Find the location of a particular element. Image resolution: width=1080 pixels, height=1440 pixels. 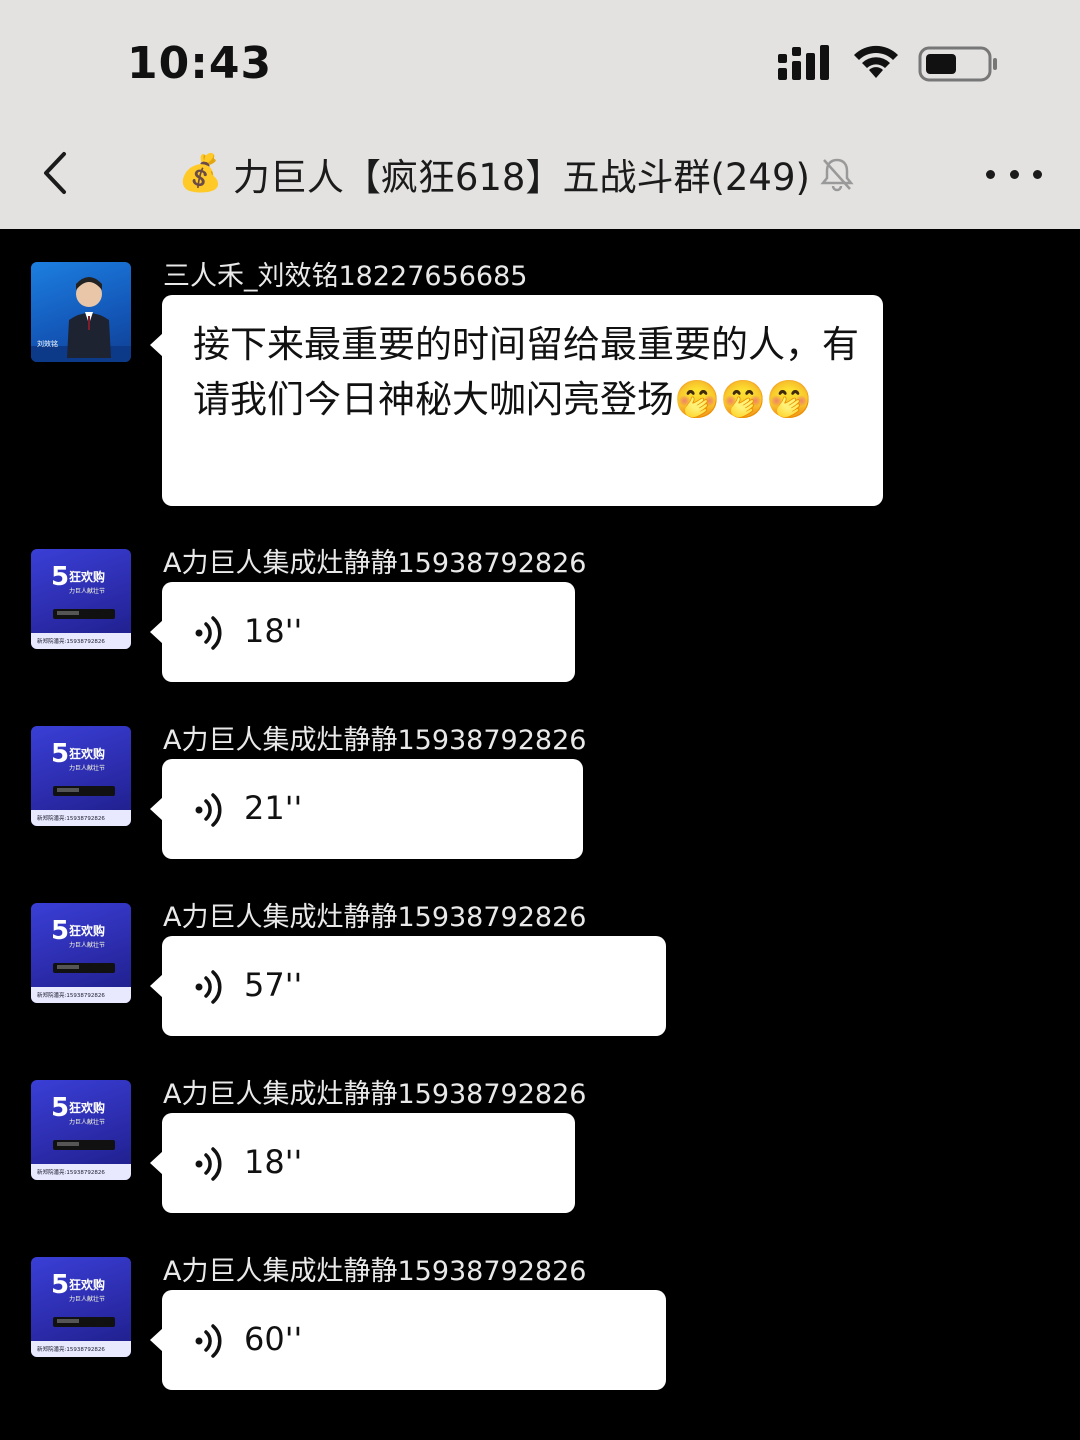

more-options-button is located at coordinates (1014, 174).